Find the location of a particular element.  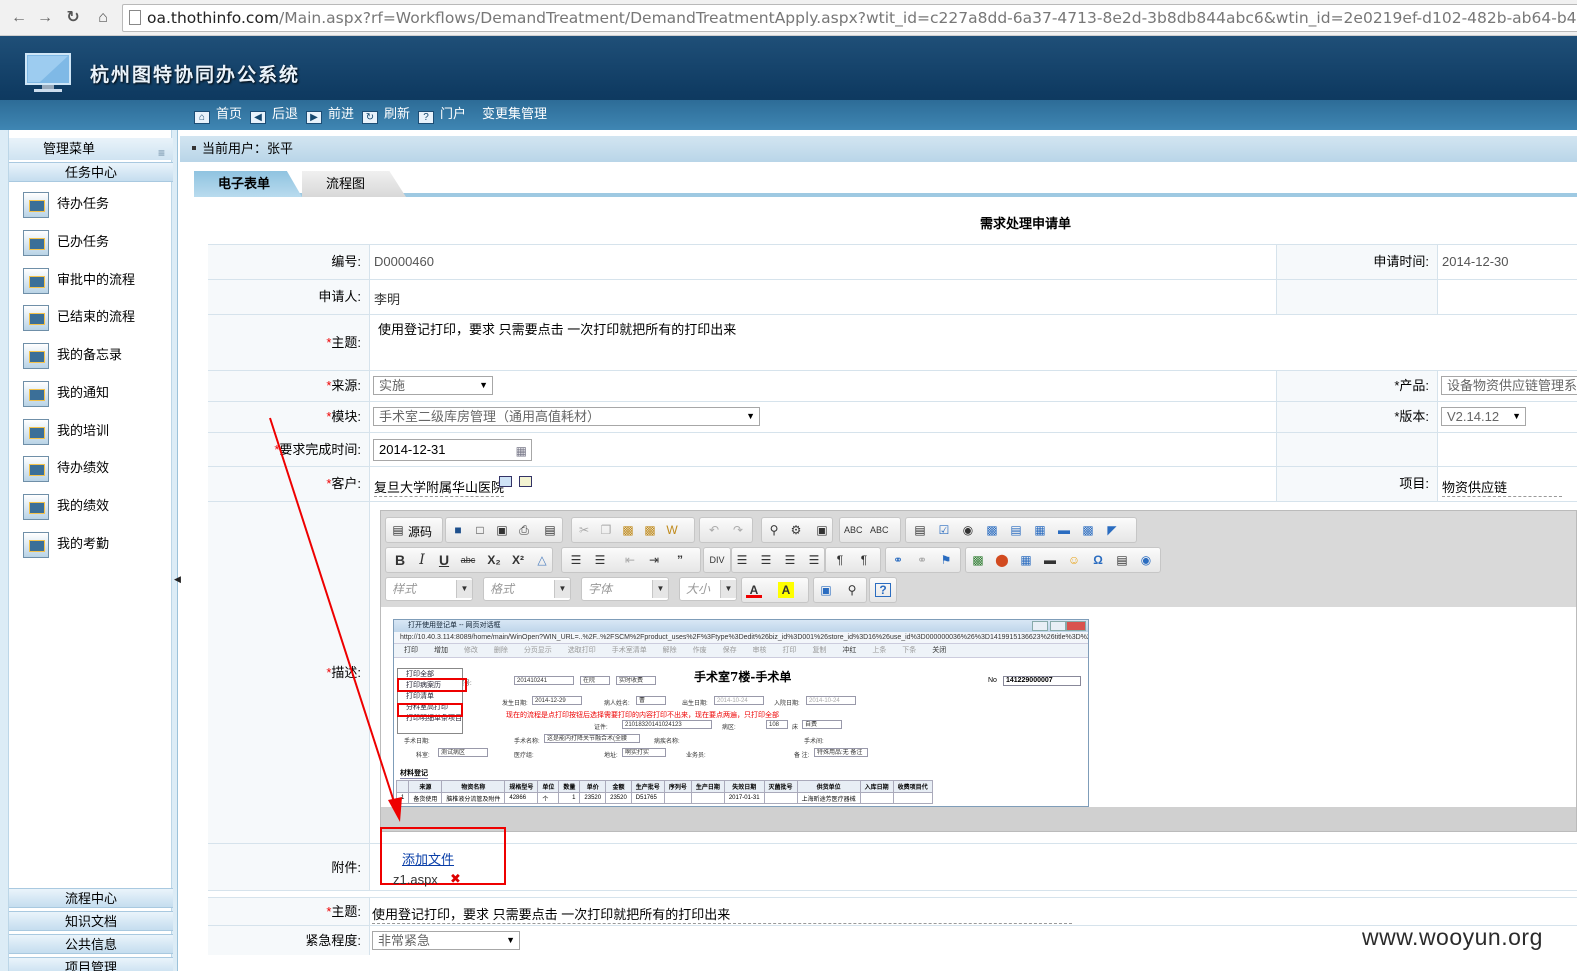

templates-icon: ▤ is located at coordinates (550, 530).